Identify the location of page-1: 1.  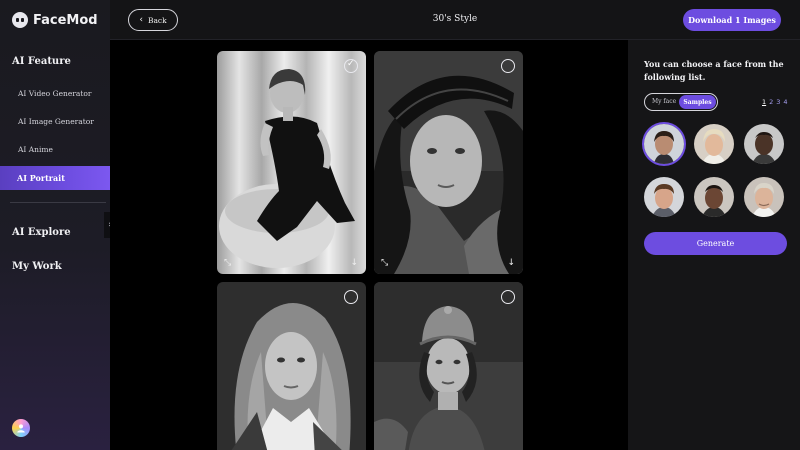
(764, 102).